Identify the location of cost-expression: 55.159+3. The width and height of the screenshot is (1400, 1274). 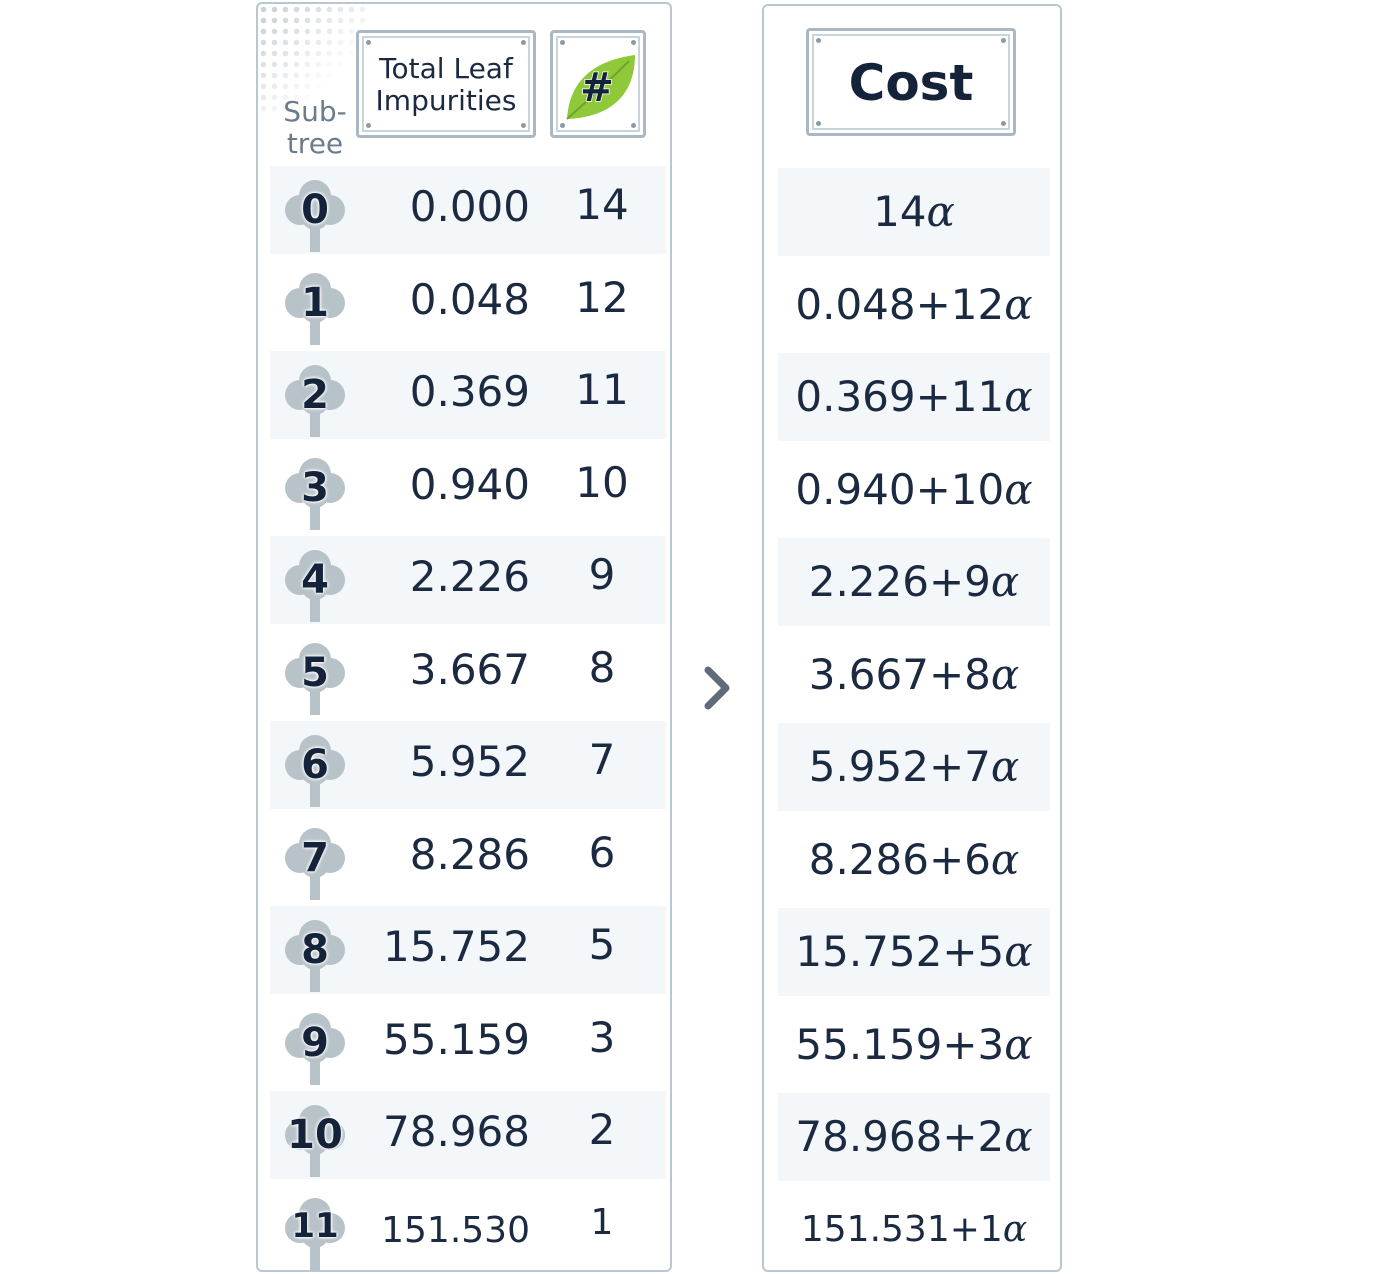
(900, 1044).